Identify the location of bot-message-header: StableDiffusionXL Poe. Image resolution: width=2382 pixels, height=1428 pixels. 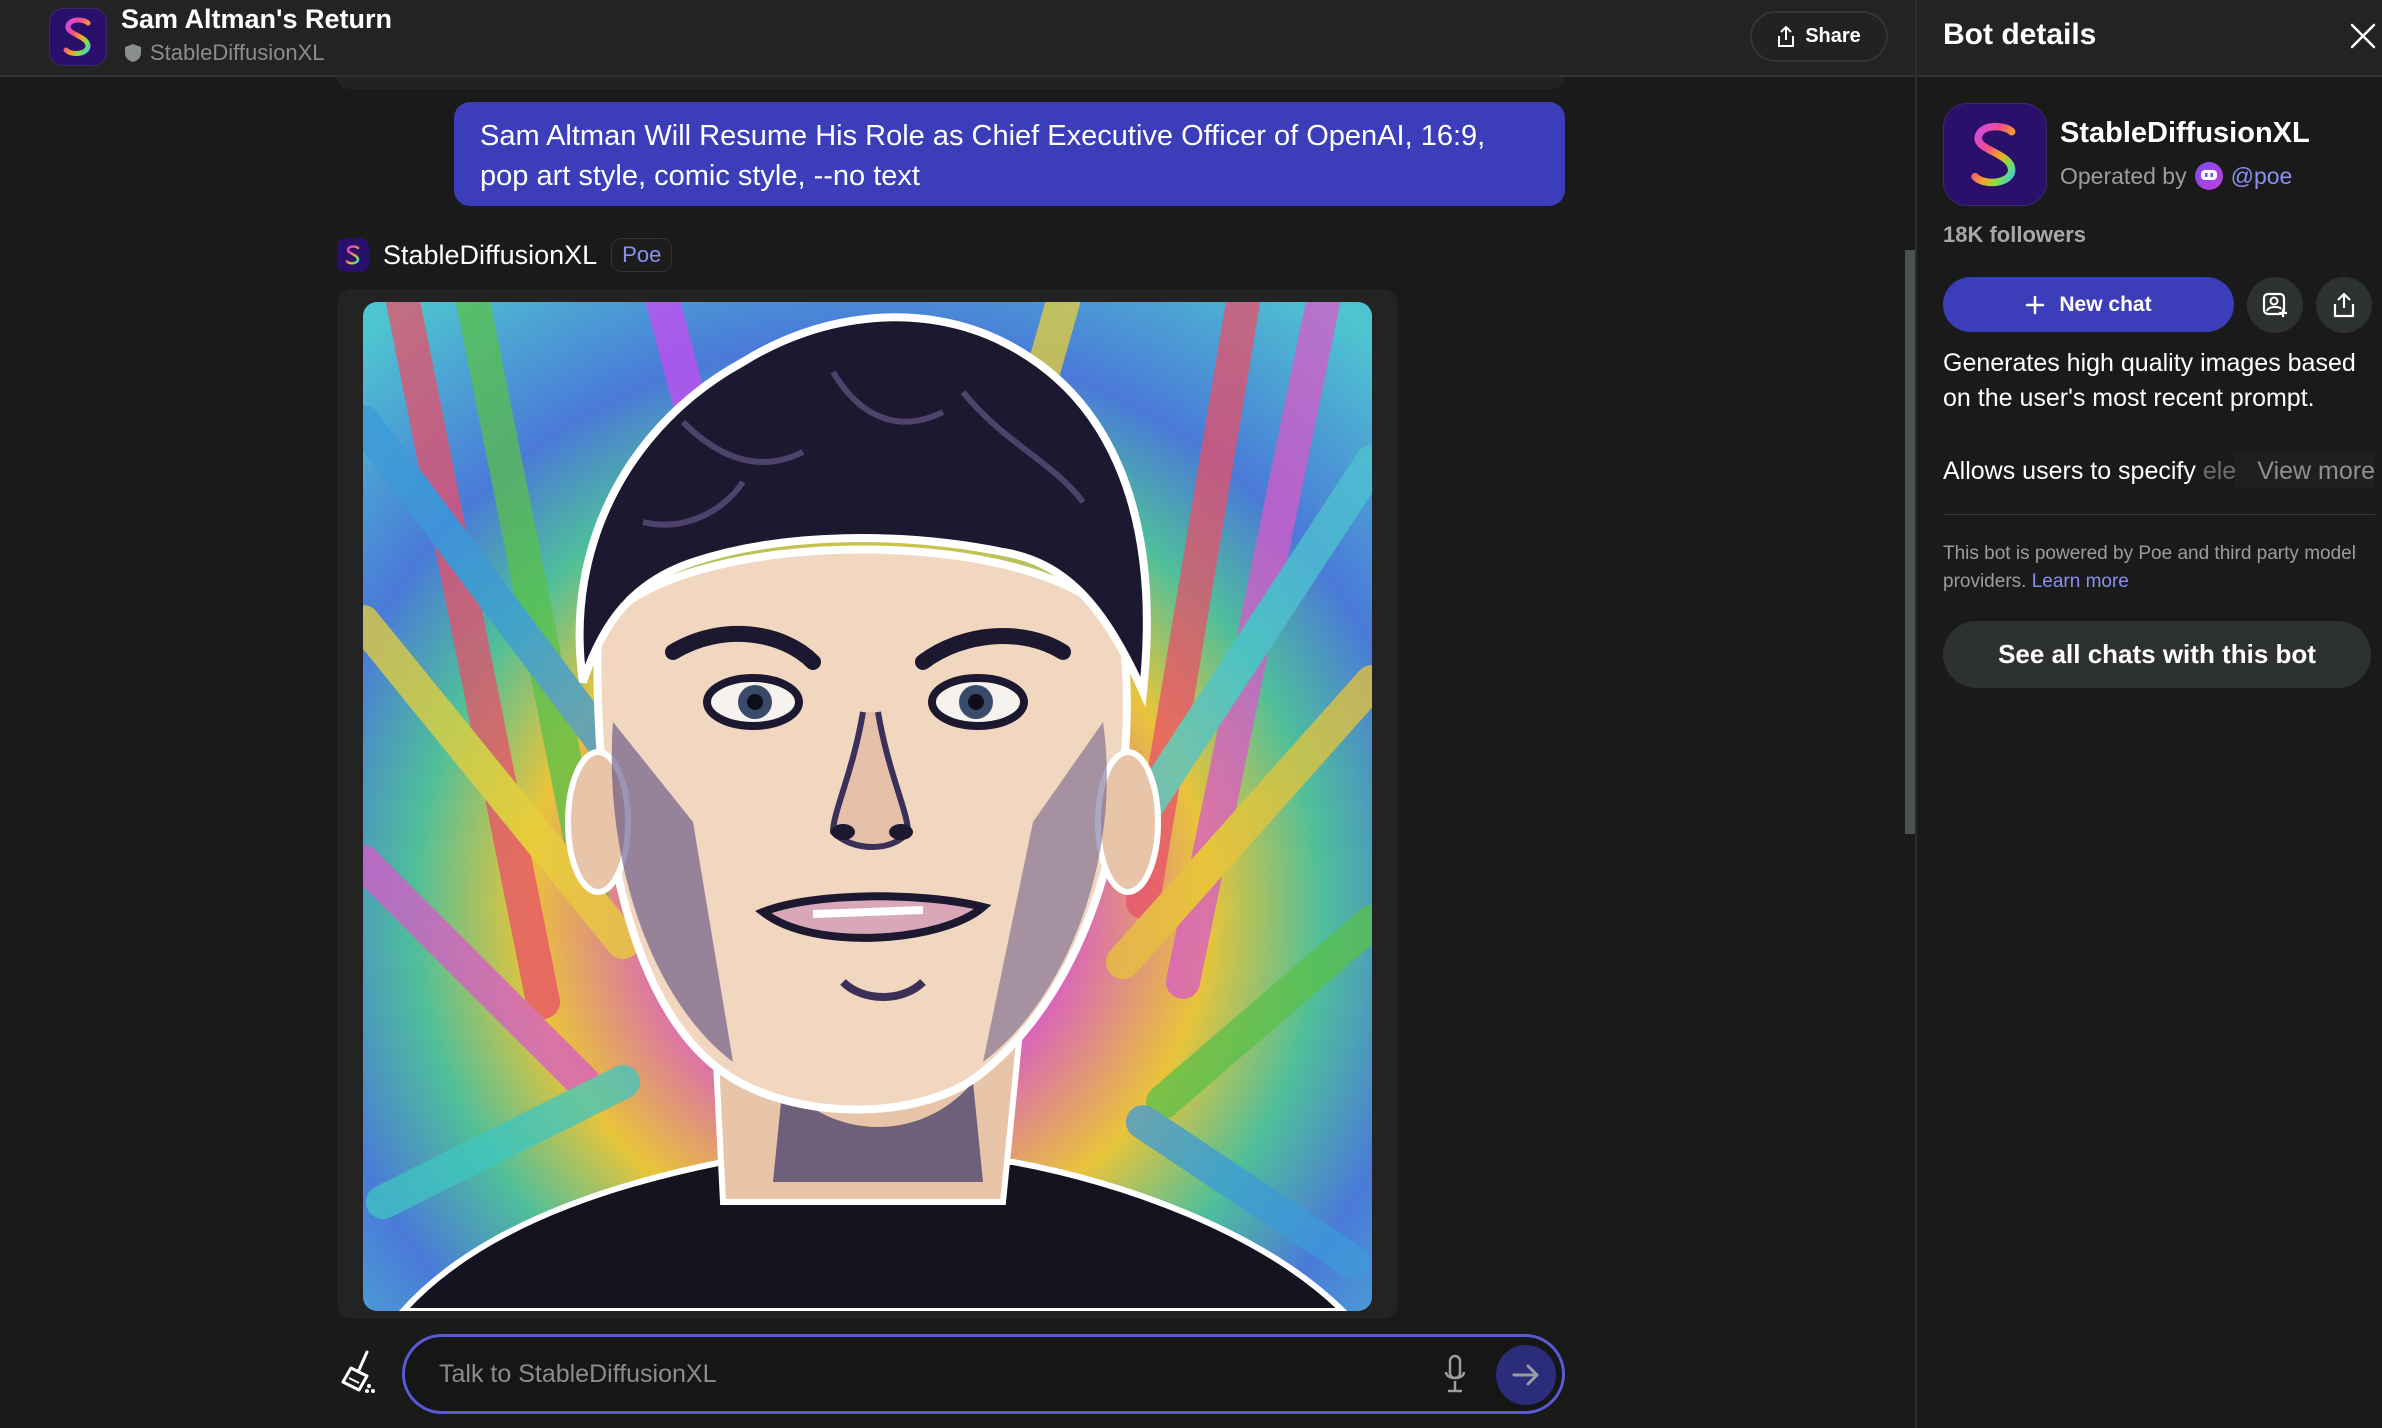
(505, 255).